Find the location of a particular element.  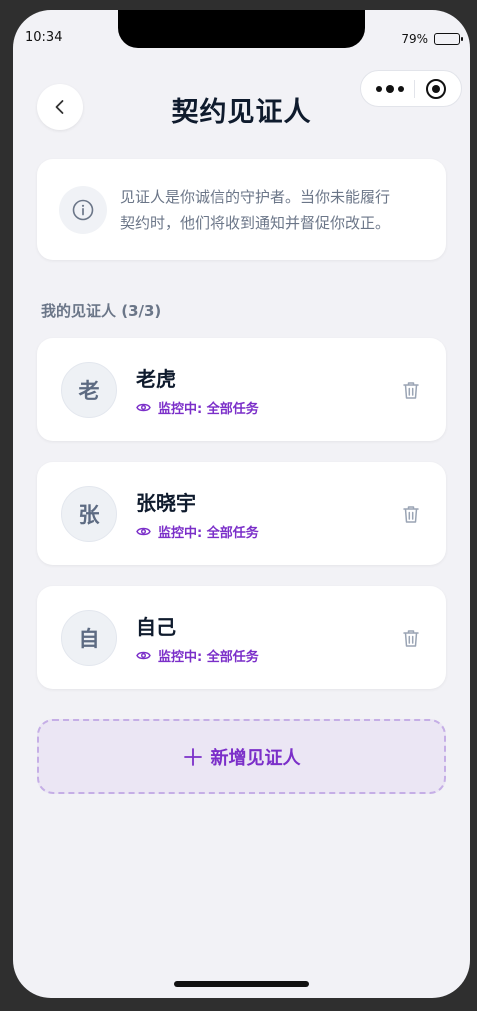

witness-card: 老 老虎 监控中: 全部任务 is located at coordinates (241, 389).